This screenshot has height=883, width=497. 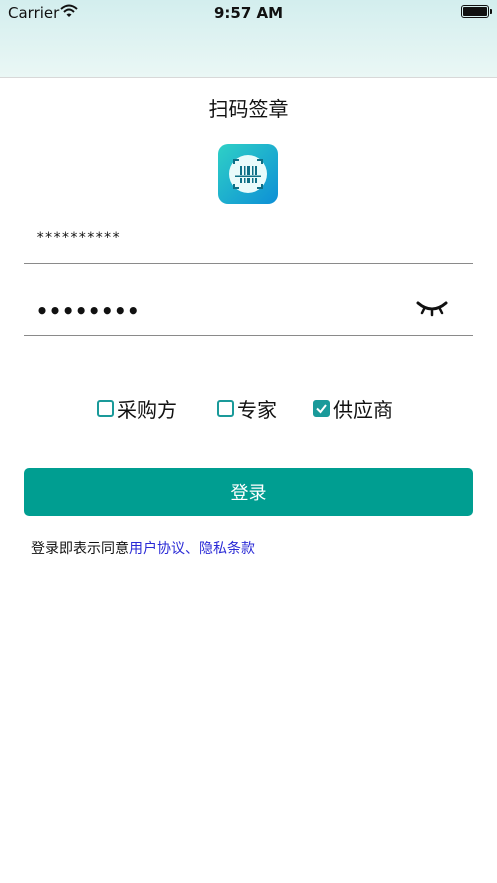 What do you see at coordinates (147, 409) in the screenshot?
I see `role-label: 采购方` at bounding box center [147, 409].